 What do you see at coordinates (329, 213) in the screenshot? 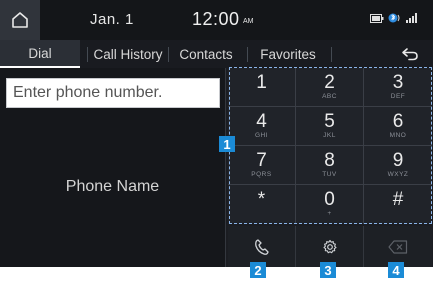
I see `key-letters: +` at bounding box center [329, 213].